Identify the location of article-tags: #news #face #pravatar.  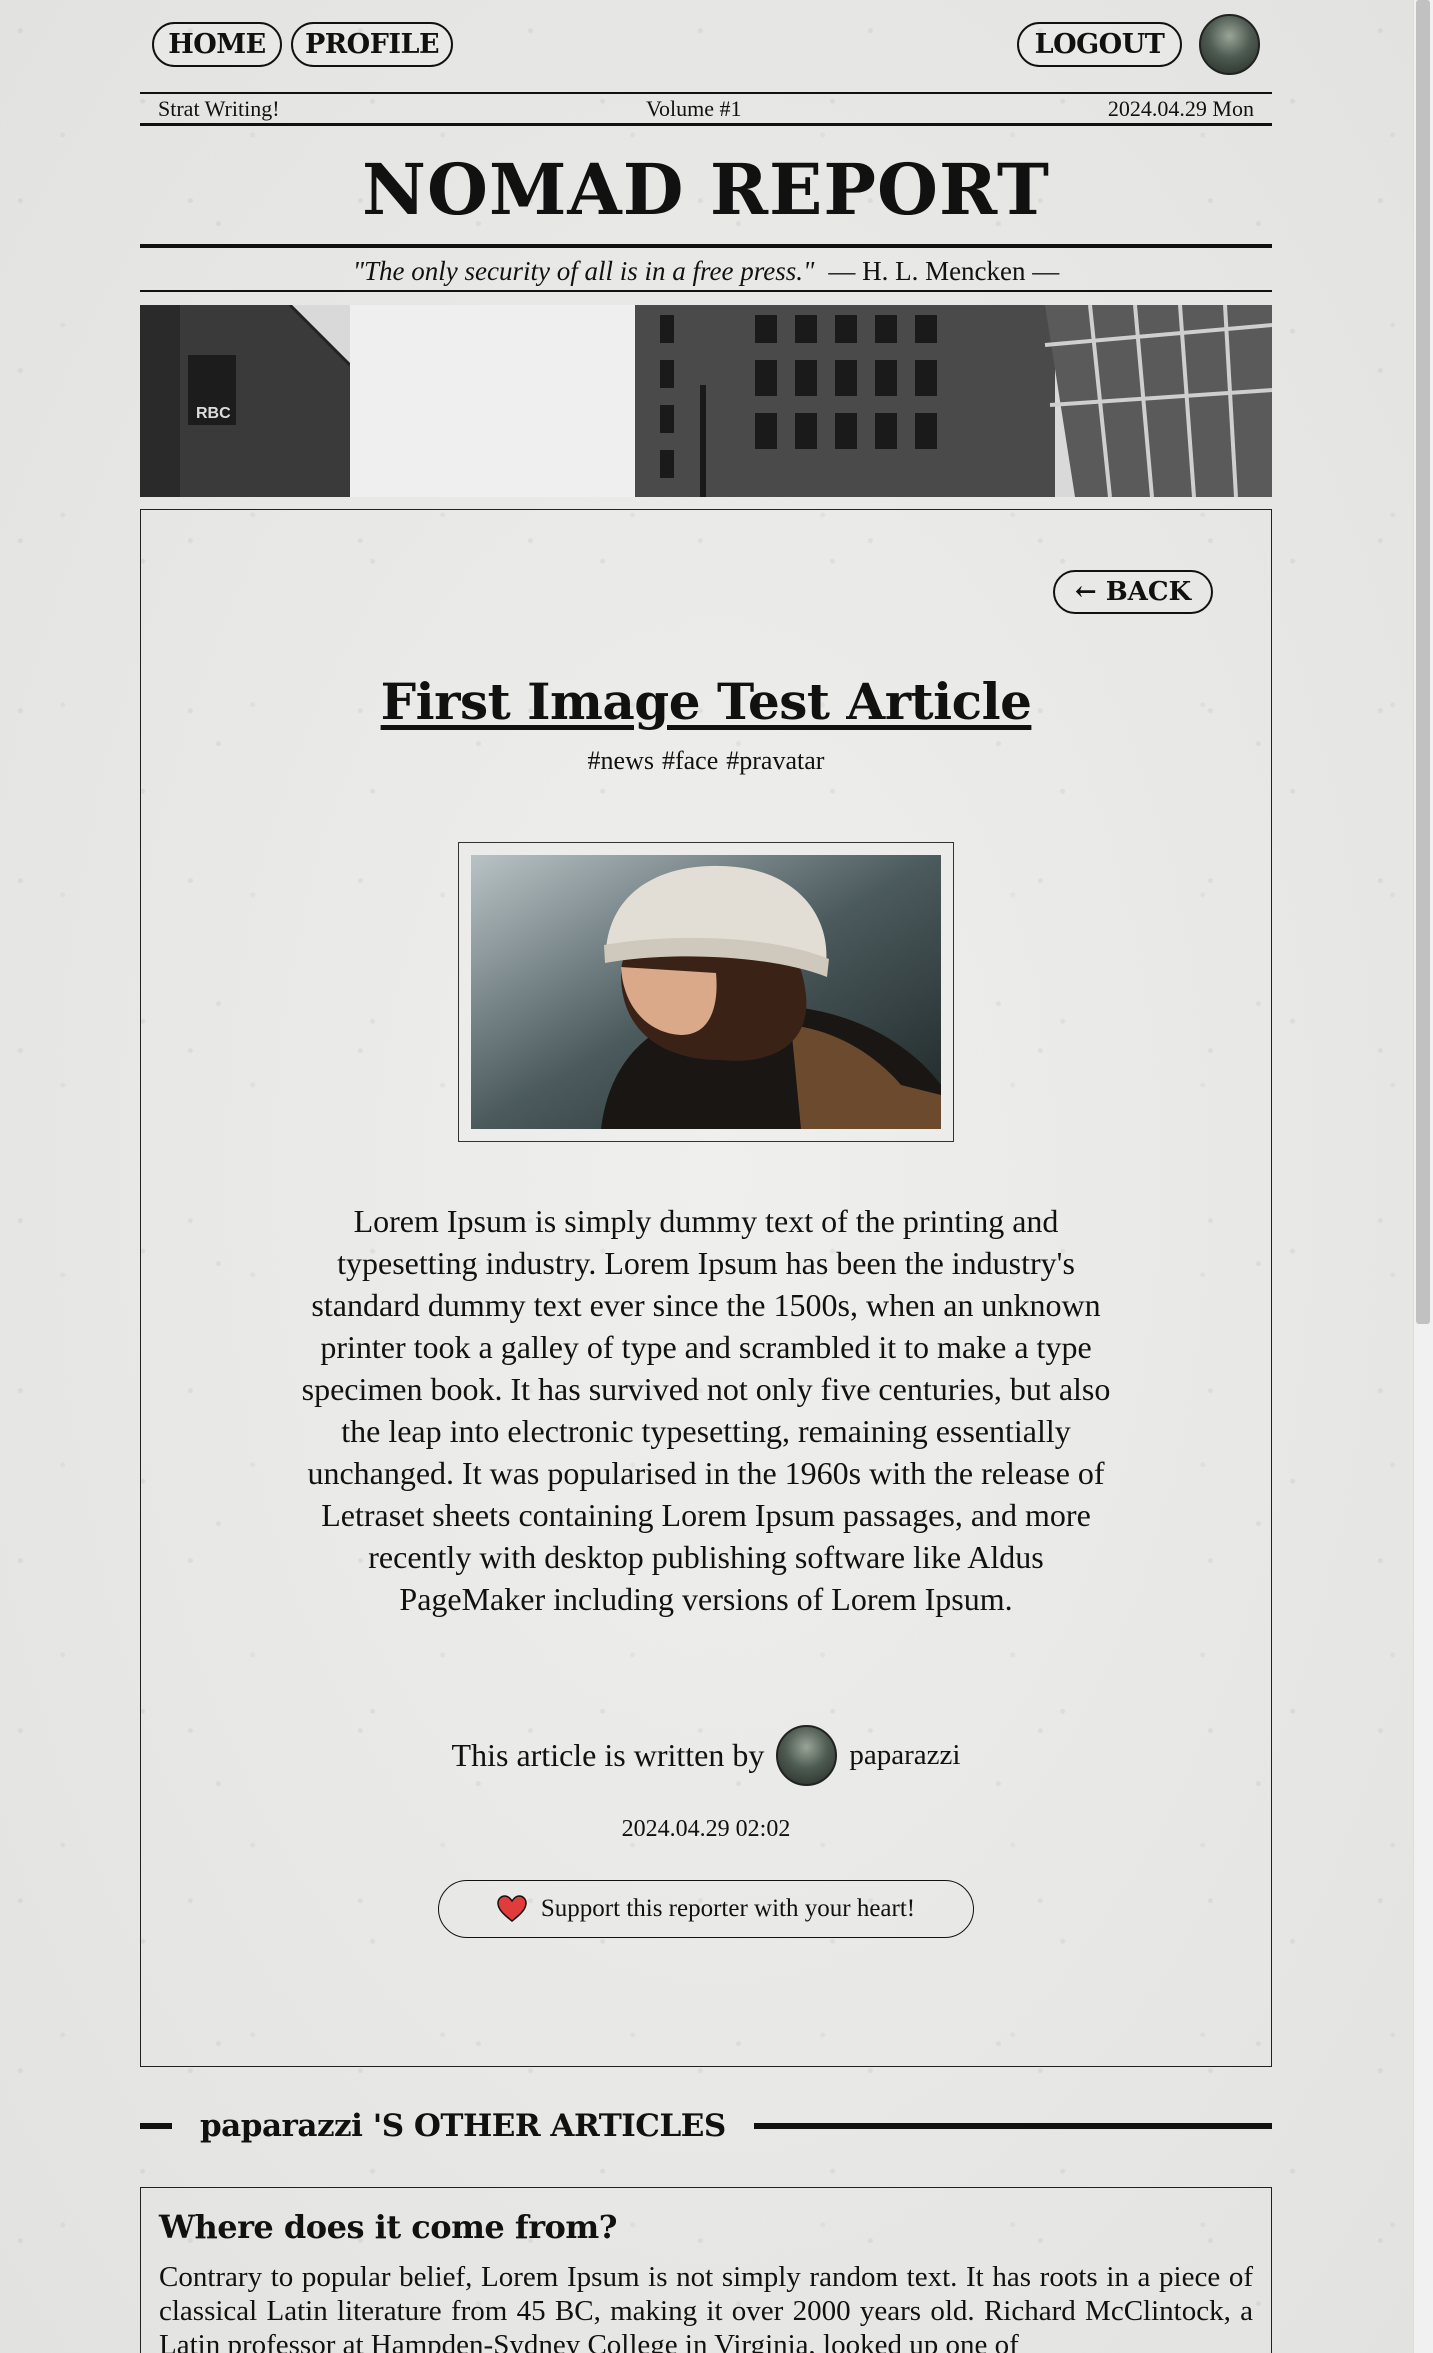
(706, 761).